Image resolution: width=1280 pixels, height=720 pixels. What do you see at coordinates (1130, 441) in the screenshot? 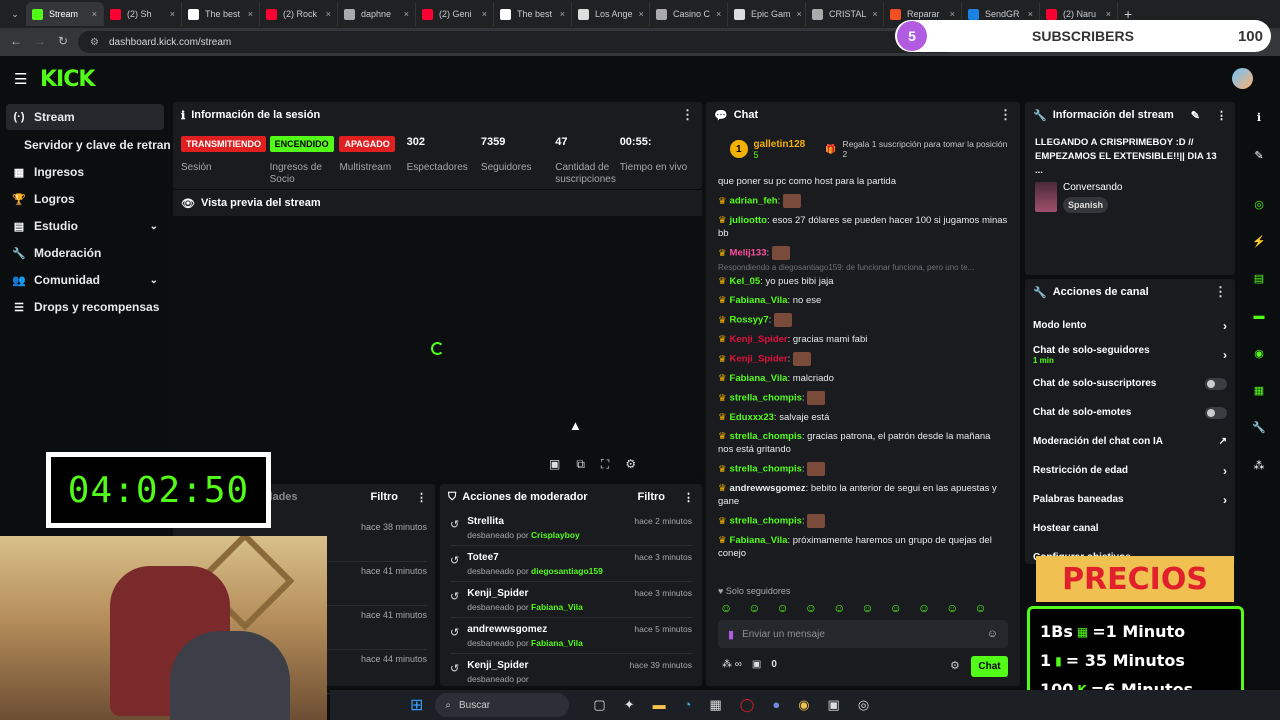
I see `channel-action-row: Moderación del chat con IA ↗` at bounding box center [1130, 441].